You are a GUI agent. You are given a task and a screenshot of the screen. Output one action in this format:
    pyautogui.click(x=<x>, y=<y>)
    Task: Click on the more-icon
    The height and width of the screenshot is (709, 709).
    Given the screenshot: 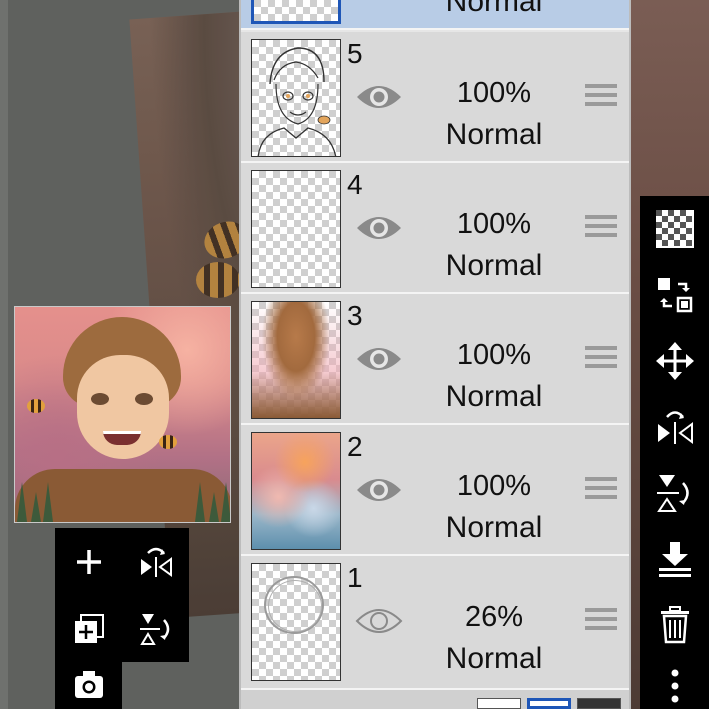 What is the action you would take?
    pyautogui.click(x=674, y=686)
    